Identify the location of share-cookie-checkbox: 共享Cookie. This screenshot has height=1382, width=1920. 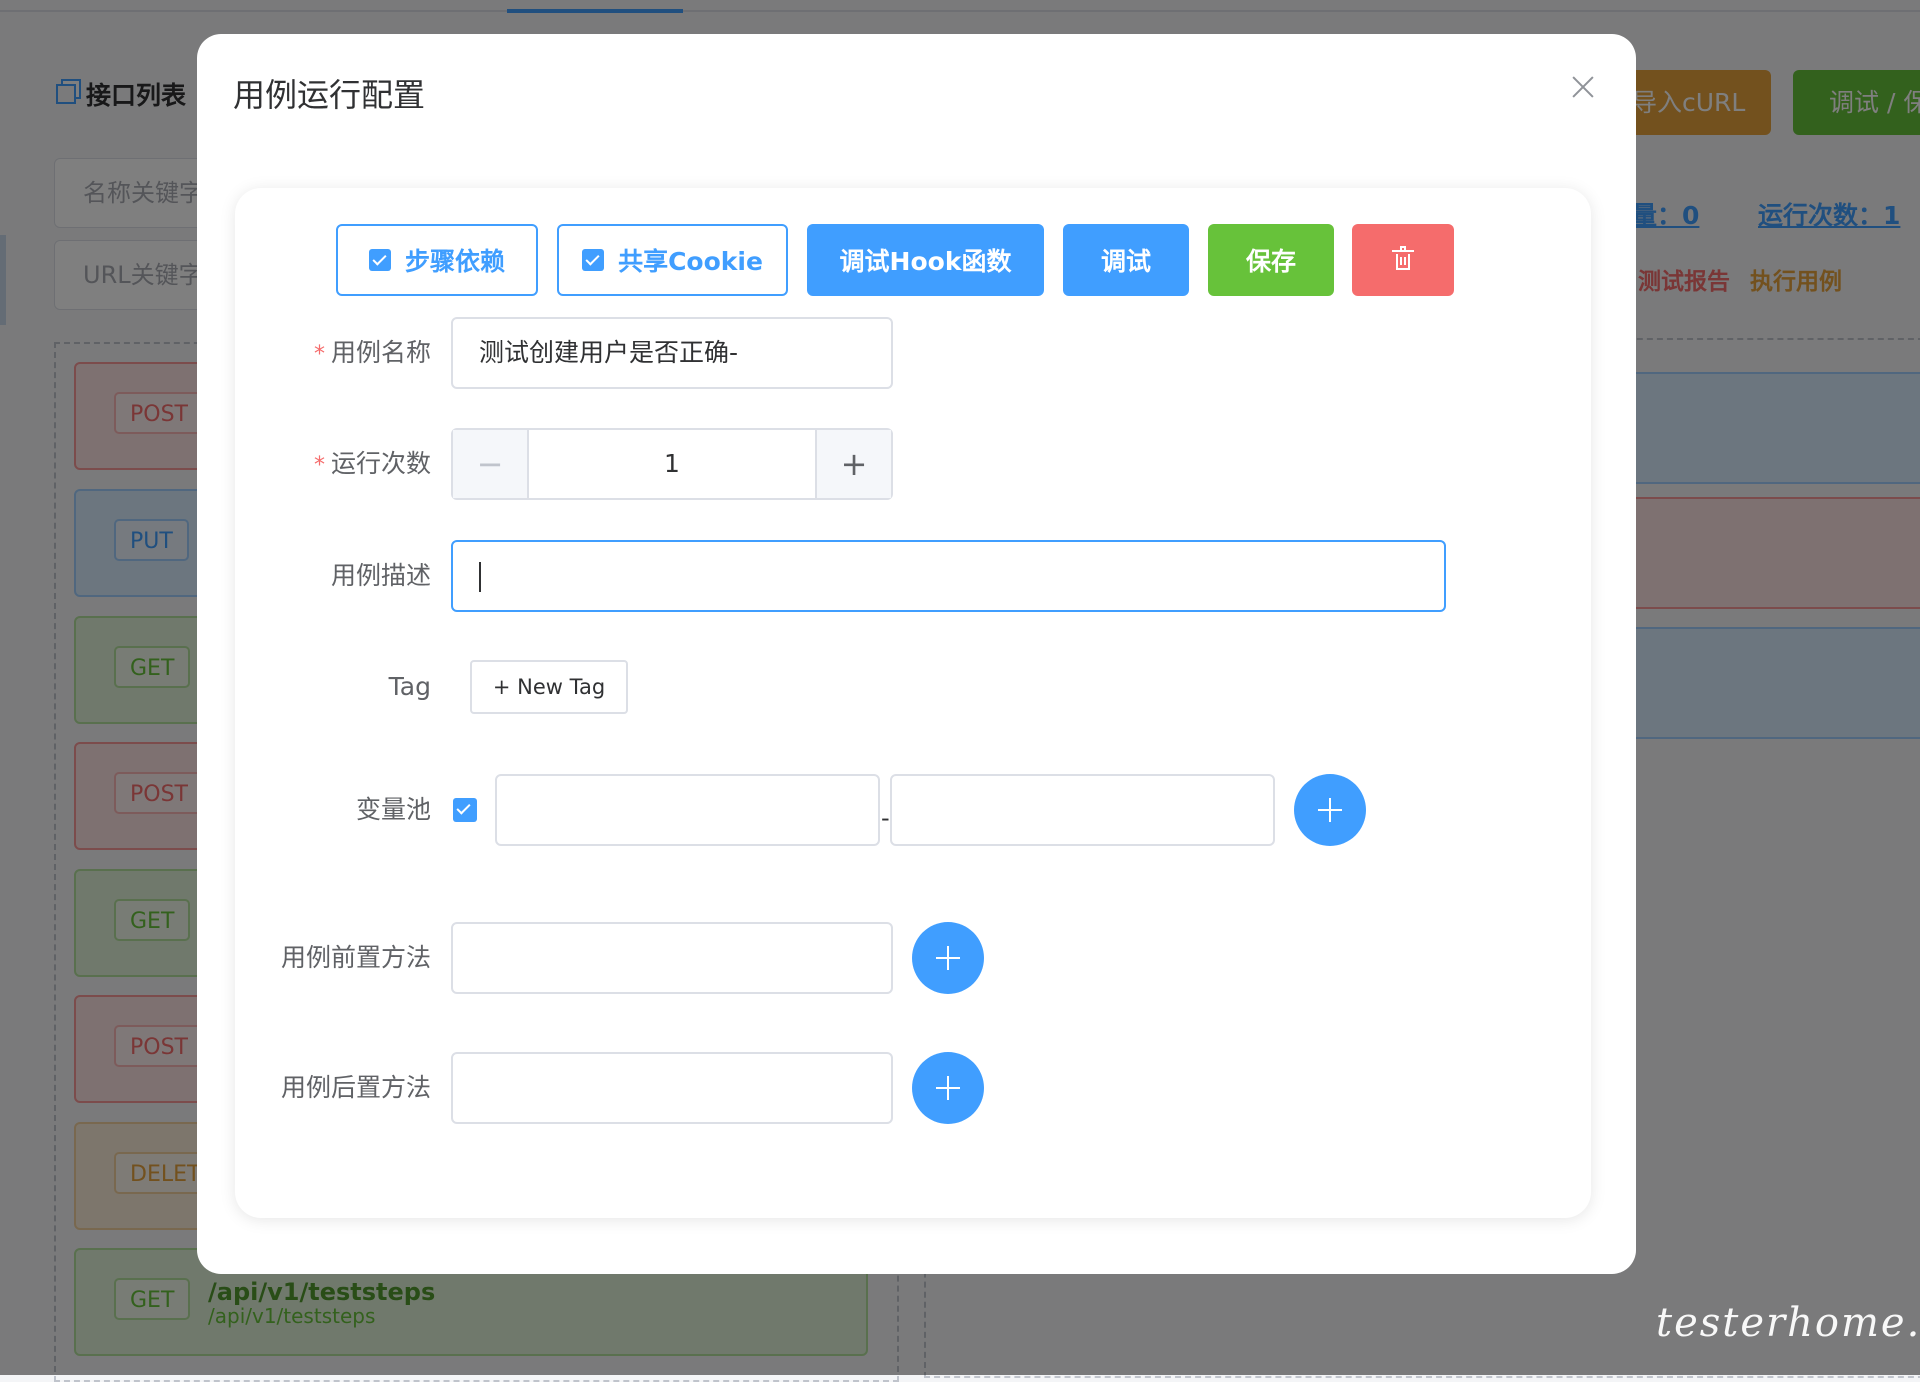
(672, 260).